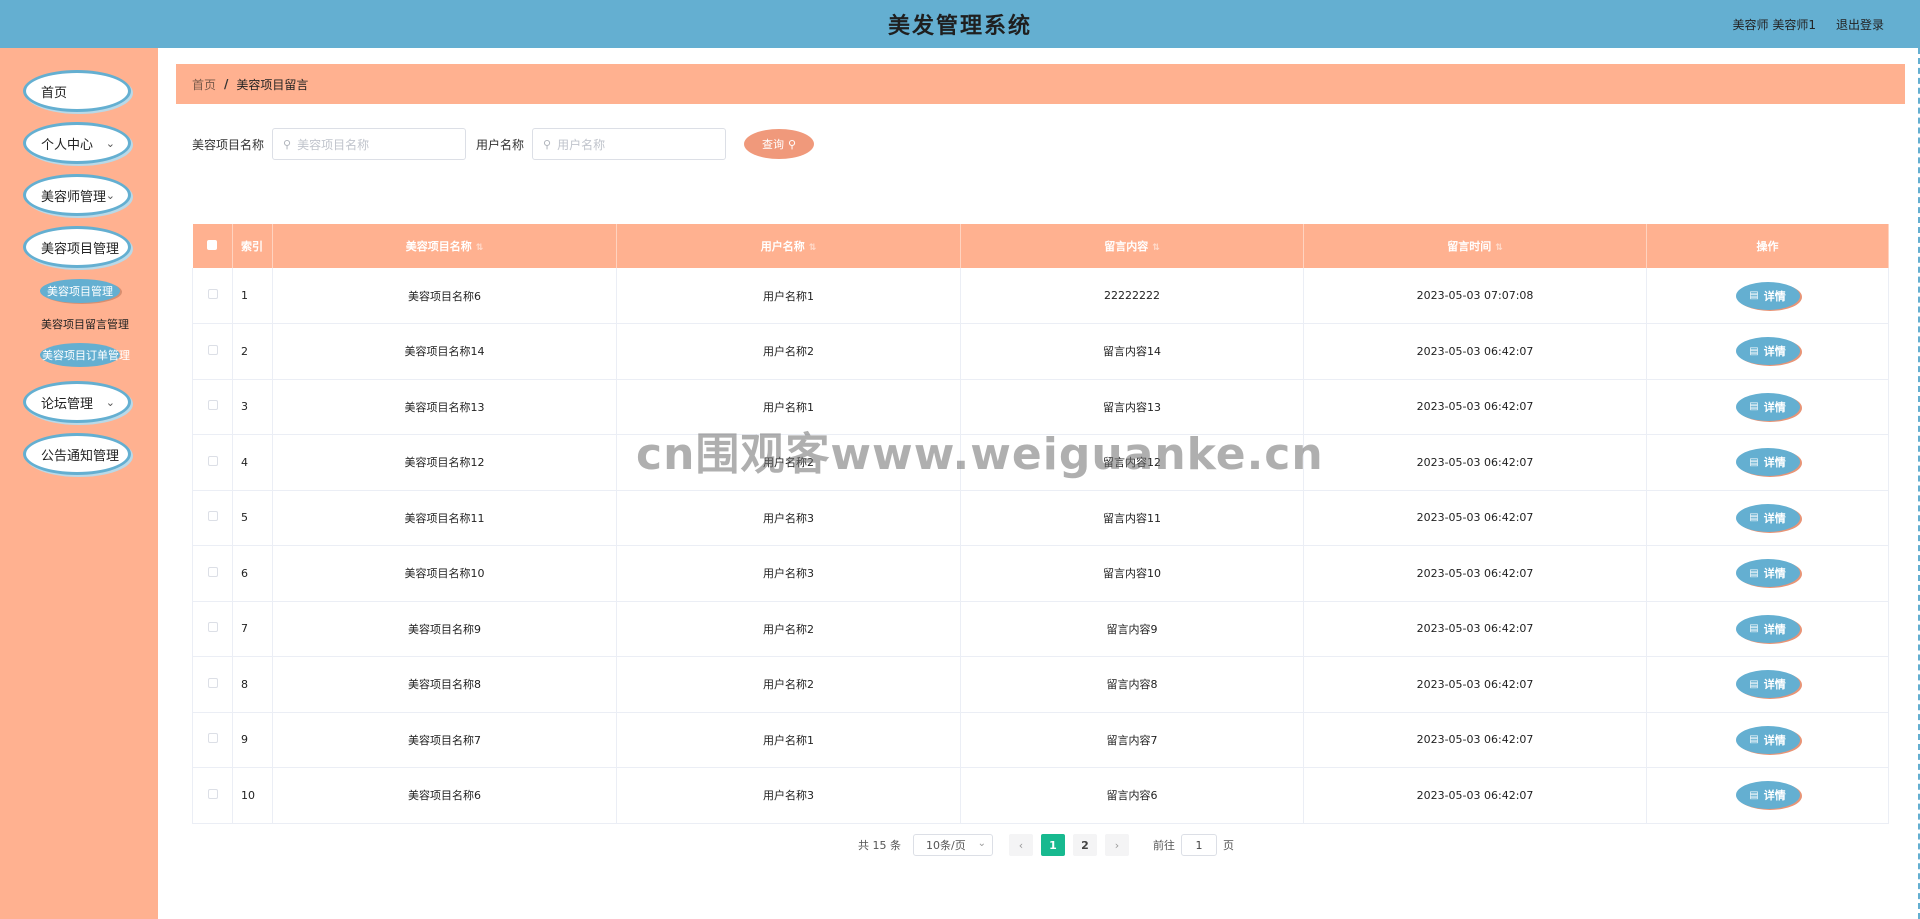 Image resolution: width=1920 pixels, height=919 pixels. Describe the element at coordinates (444, 518) in the screenshot. I see `cell-project: 美容项目名称11` at that location.